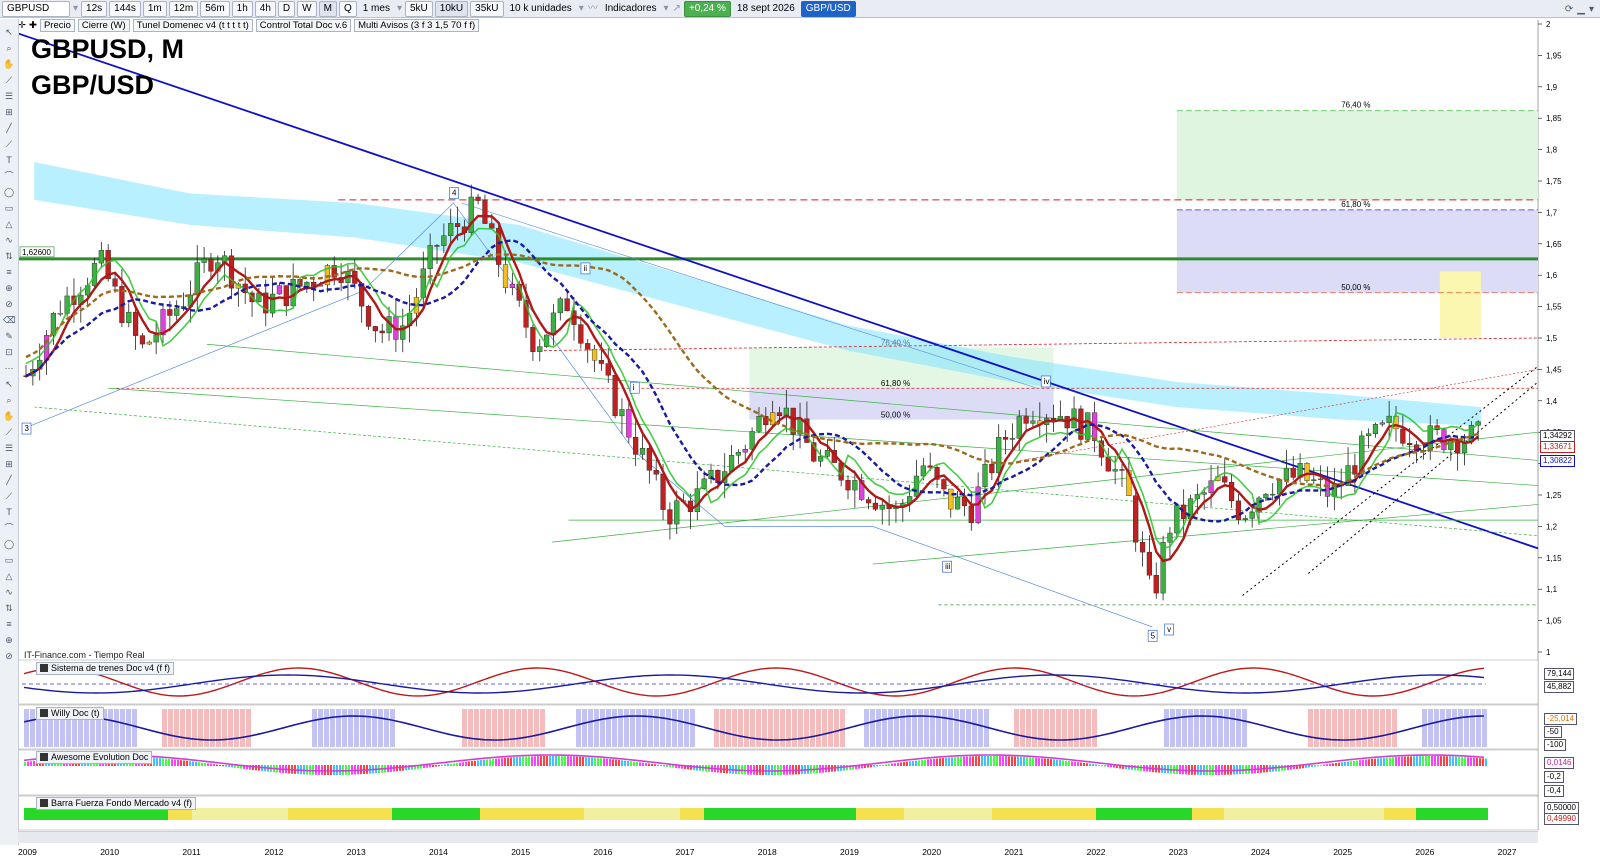 The height and width of the screenshot is (861, 1600). Describe the element at coordinates (593, 9) in the screenshot. I see `indicators-icon: 〰` at that location.